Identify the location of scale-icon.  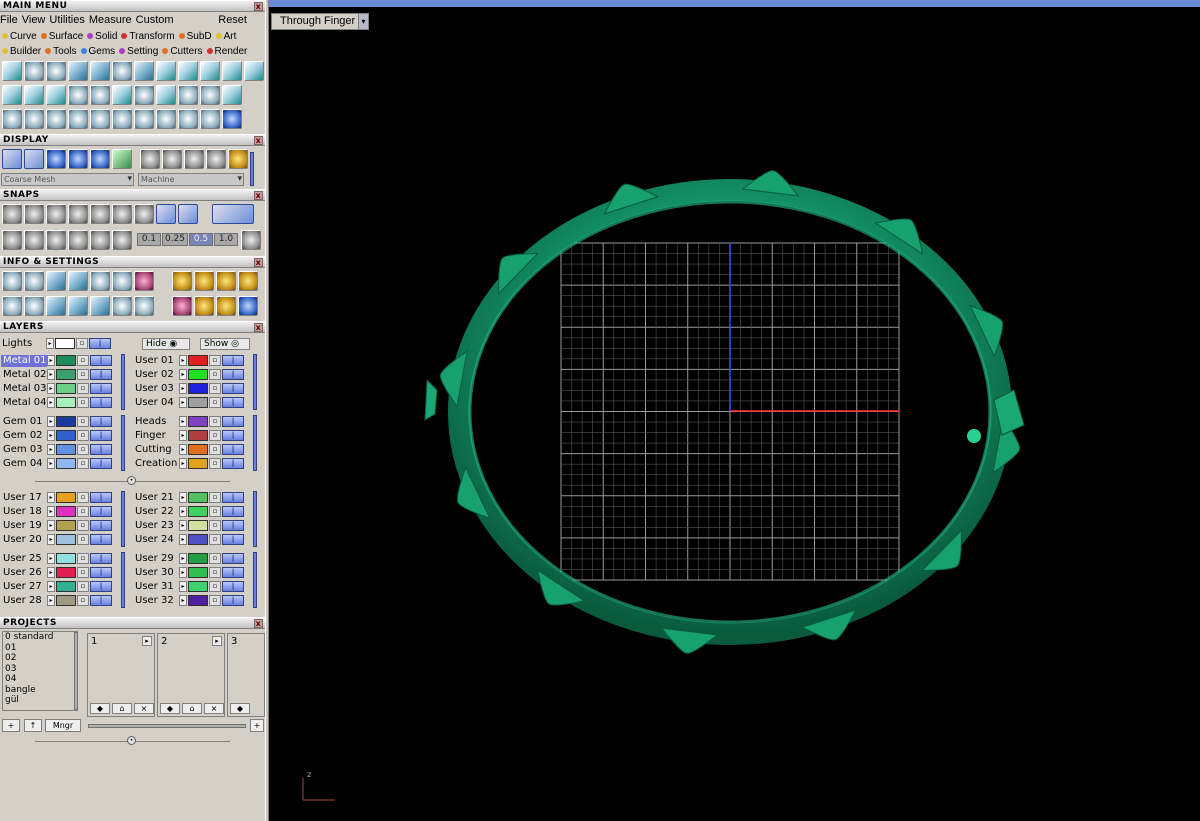
(122, 119).